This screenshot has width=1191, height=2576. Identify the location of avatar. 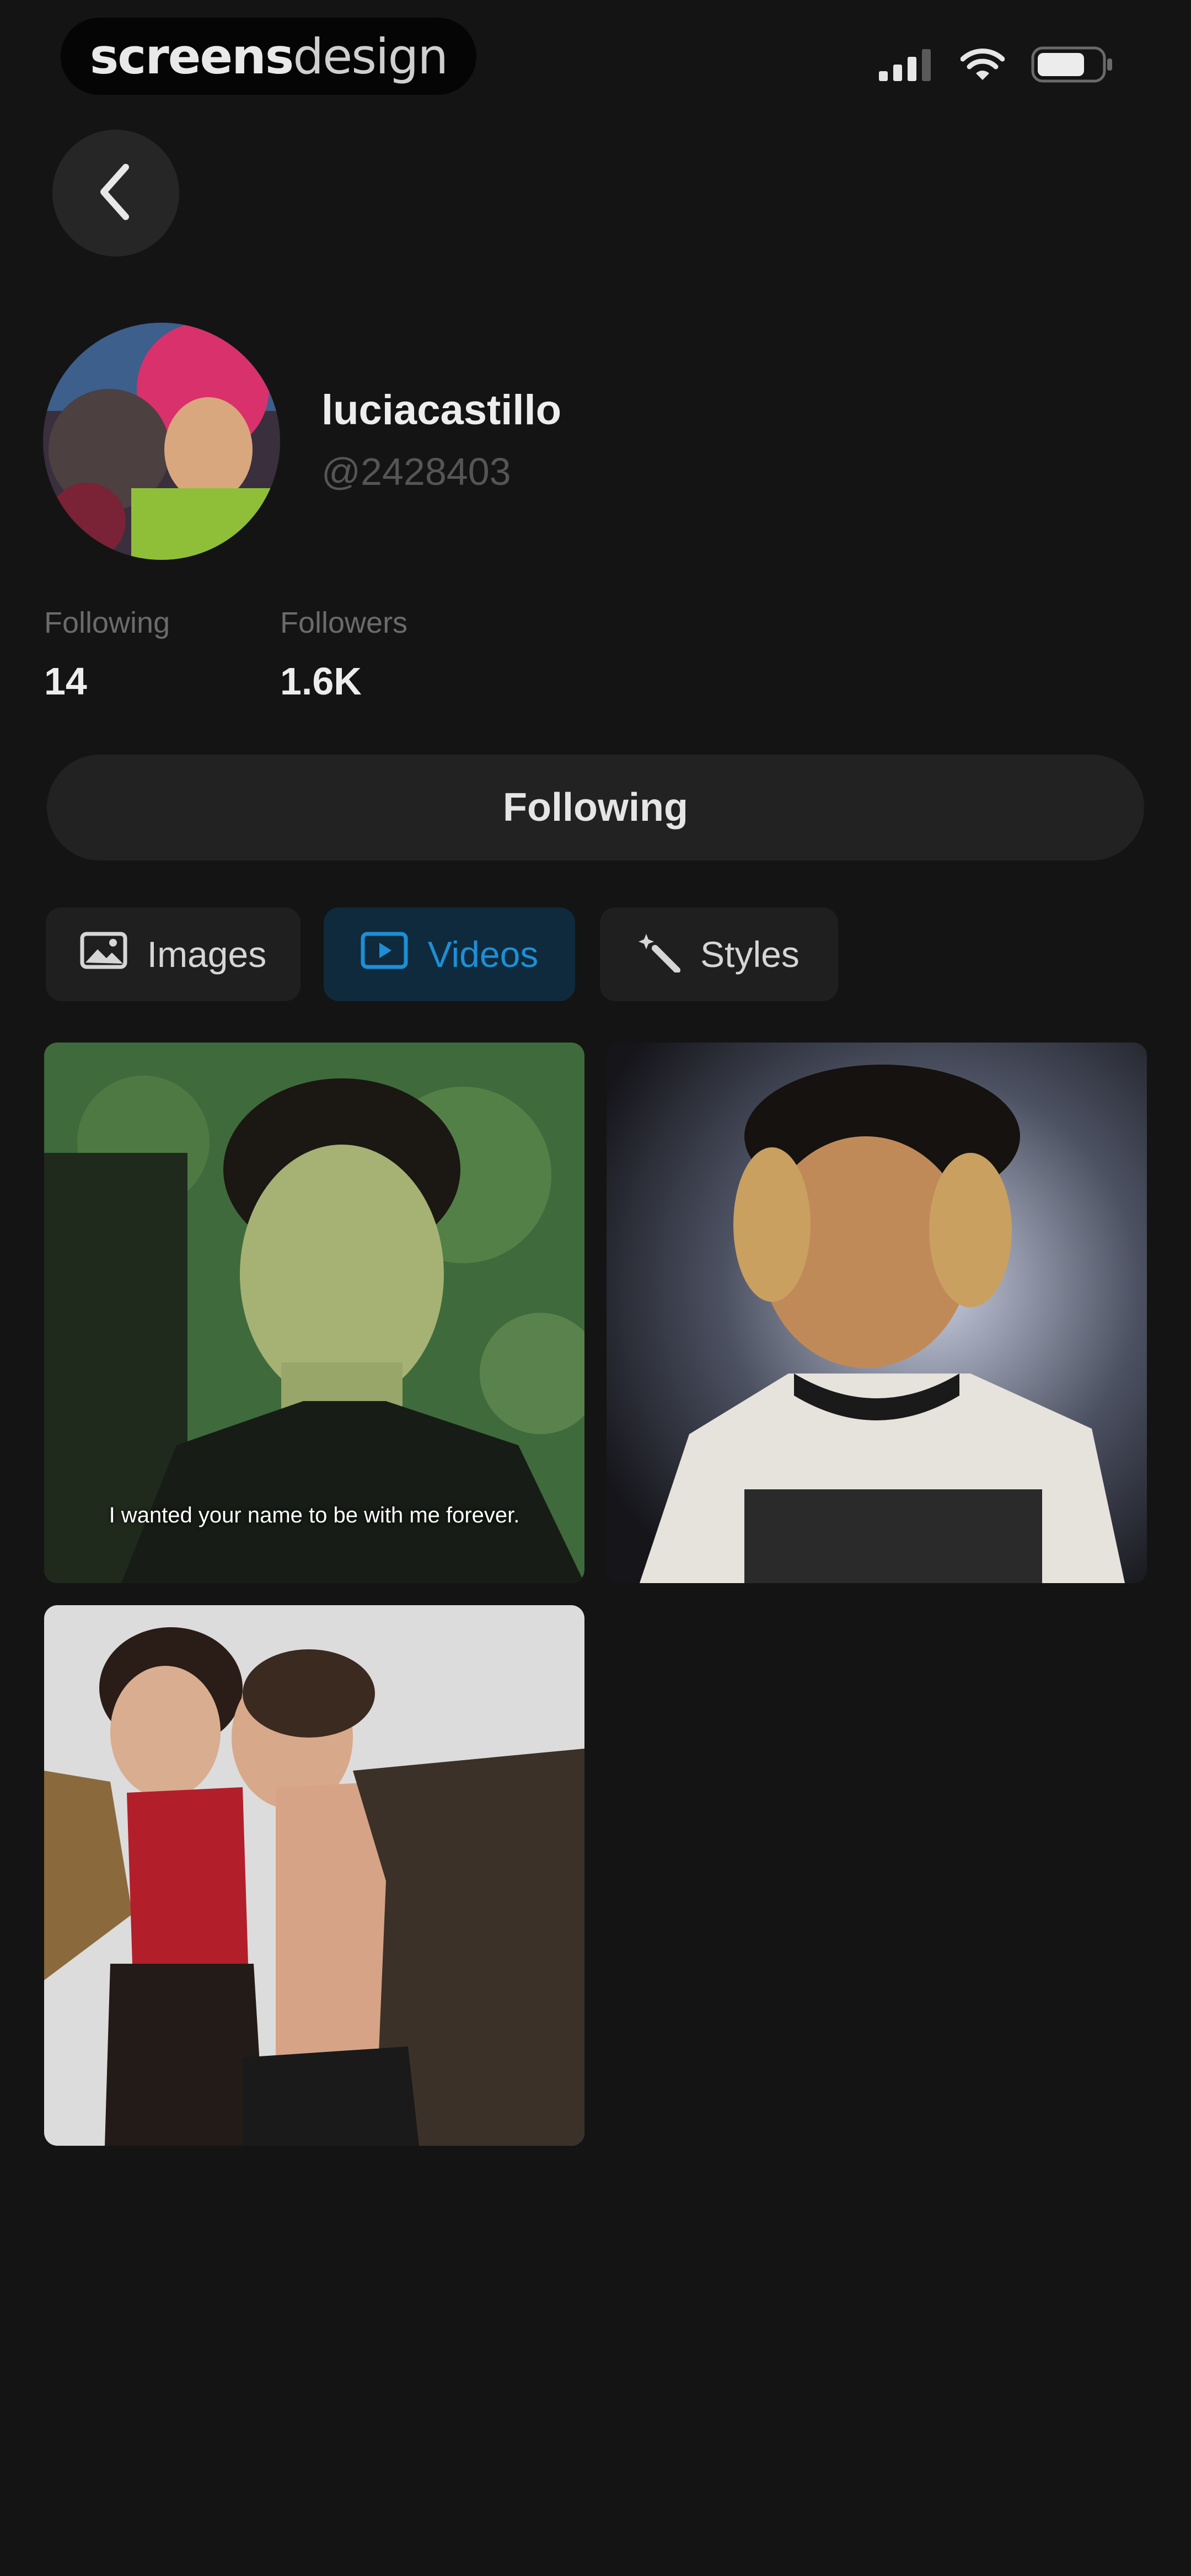
(162, 441).